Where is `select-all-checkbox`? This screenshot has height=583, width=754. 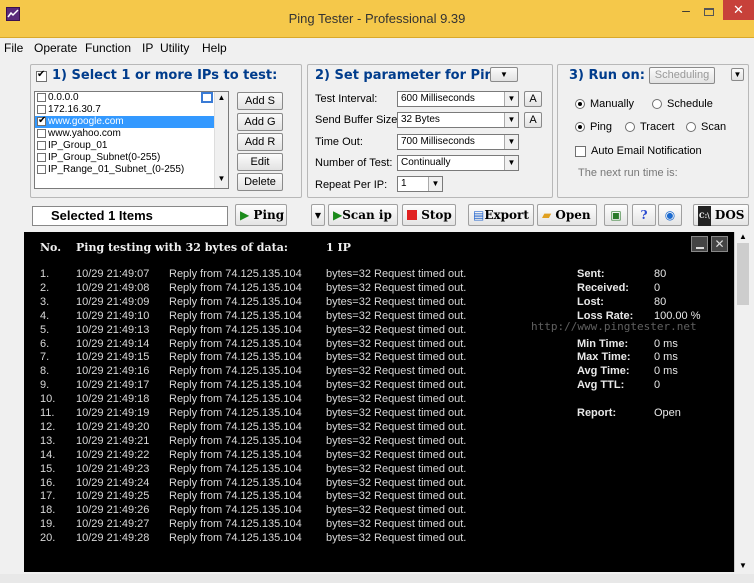
select-all-checkbox is located at coordinates (41, 75).